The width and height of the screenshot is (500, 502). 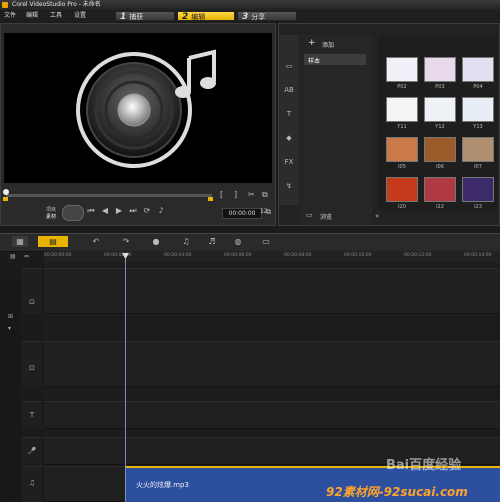 I want to click on step-share-tab: 3 分享, so click(x=267, y=16).